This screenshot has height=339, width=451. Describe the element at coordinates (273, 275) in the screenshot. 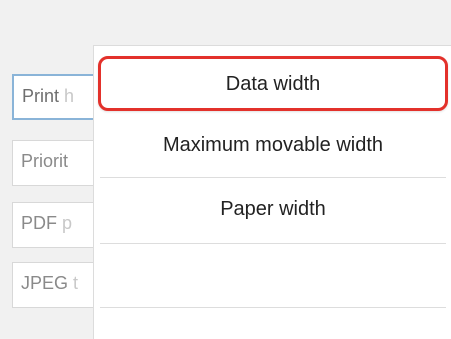

I see `option-empty` at that location.